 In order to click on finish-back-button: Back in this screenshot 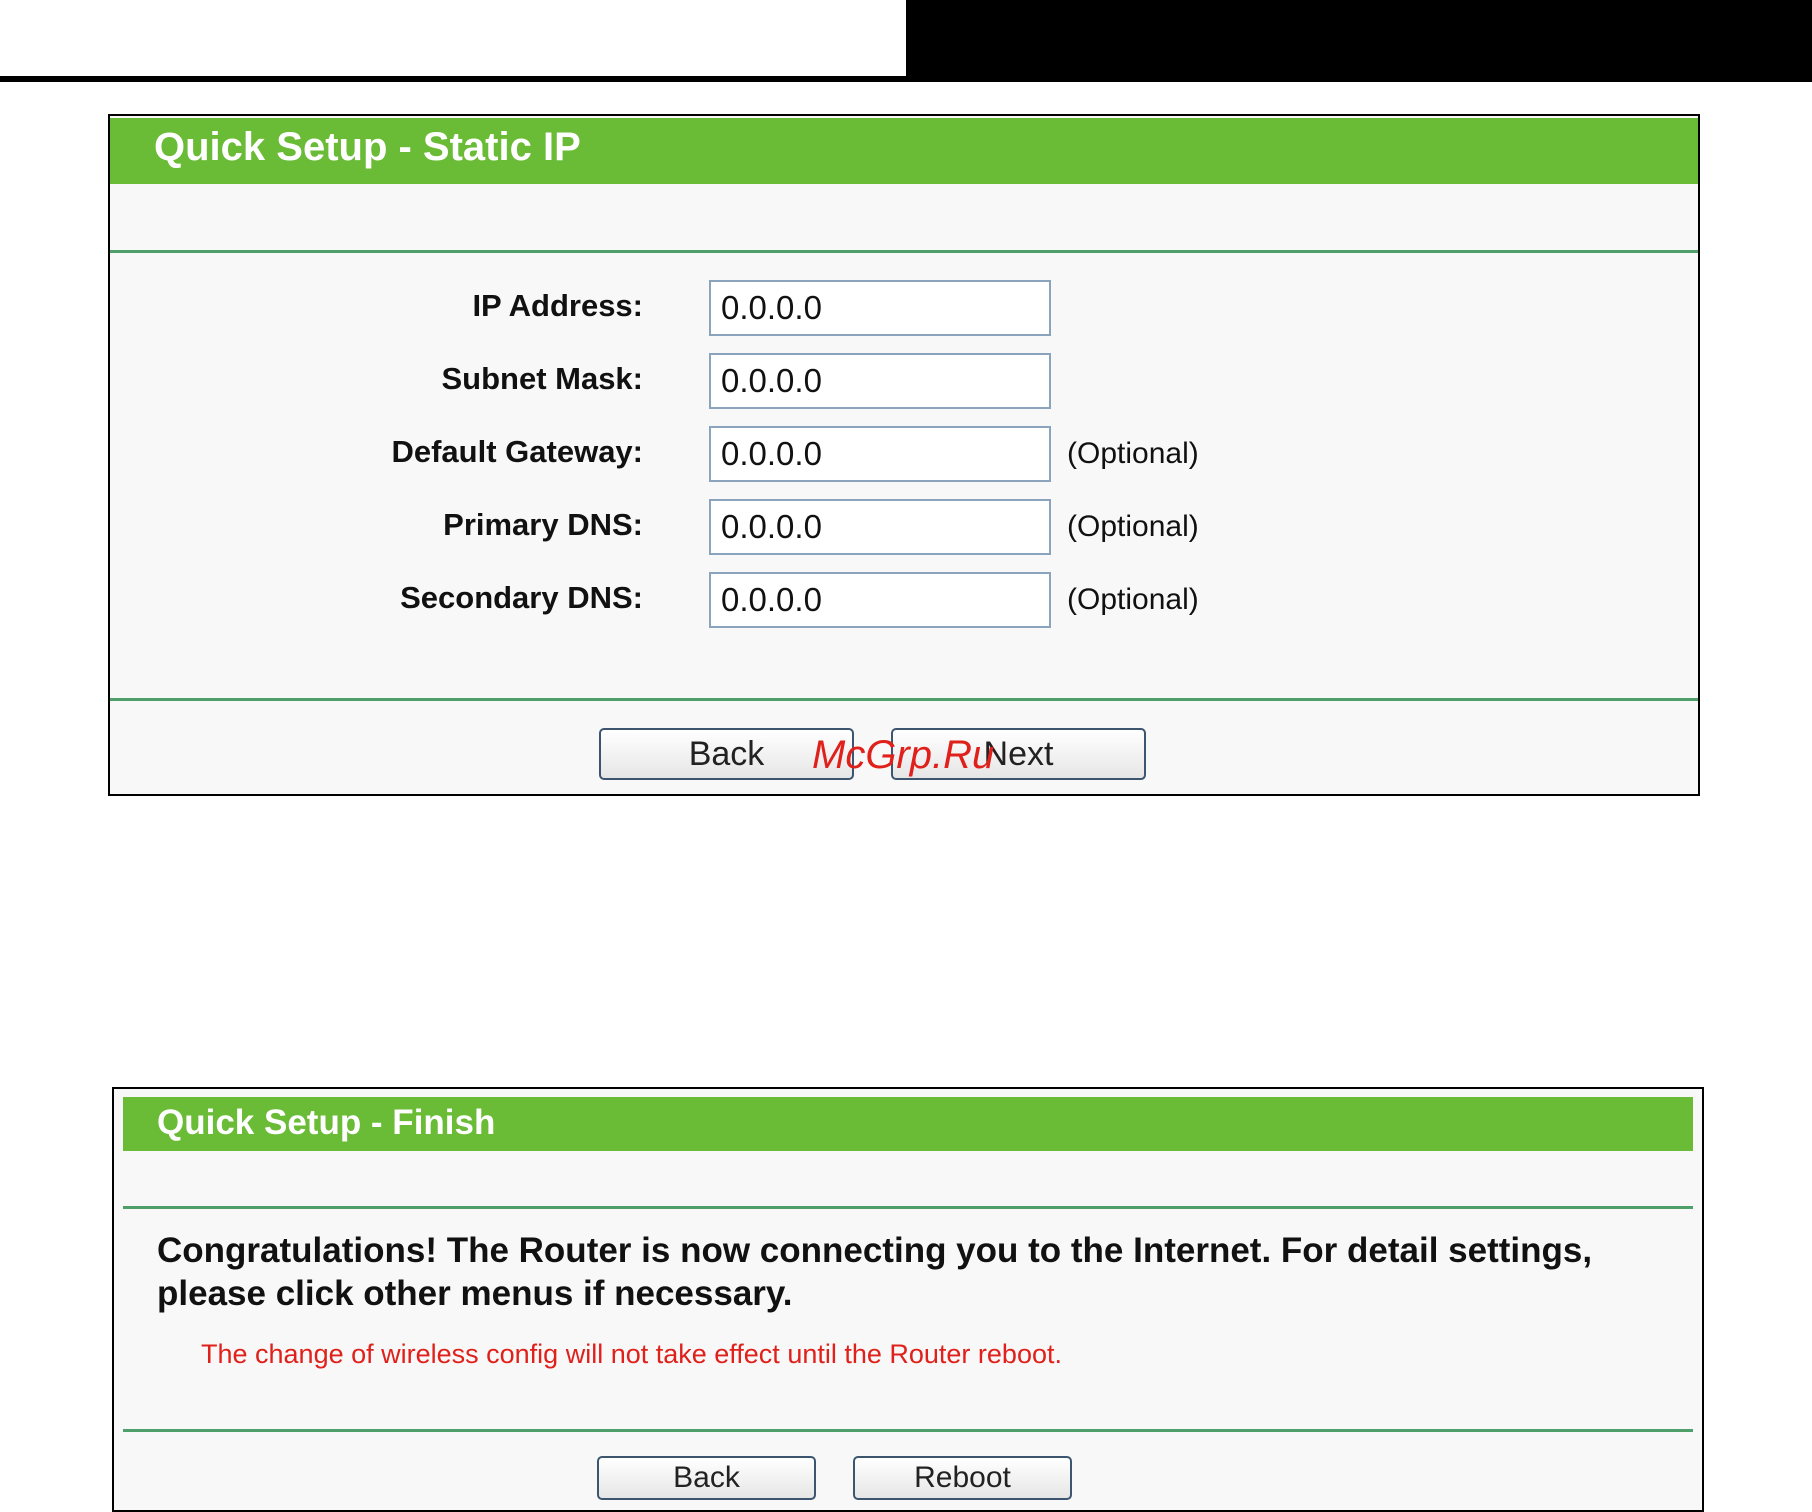, I will do `click(706, 1478)`.